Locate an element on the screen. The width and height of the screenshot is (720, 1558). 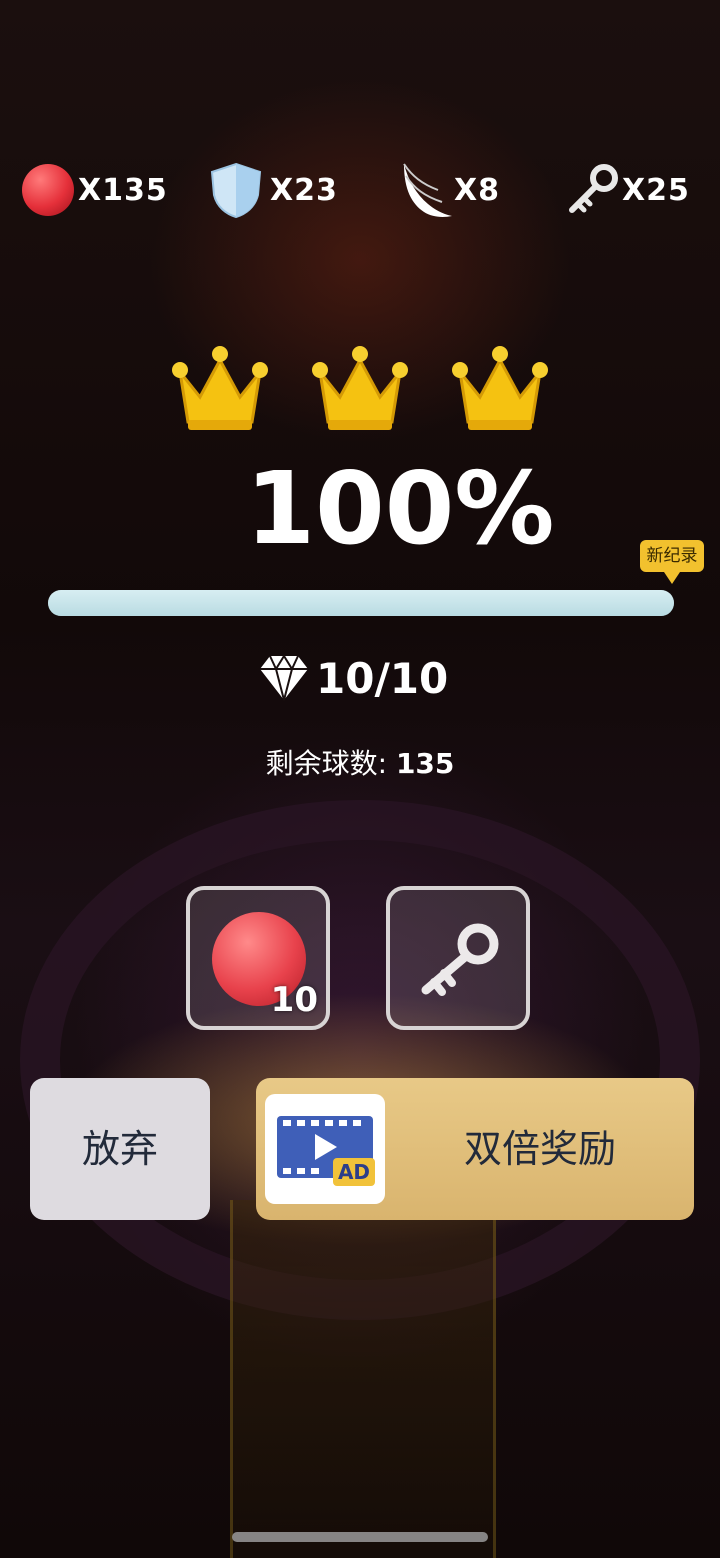
ad-tag: AD is located at coordinates (354, 1172).